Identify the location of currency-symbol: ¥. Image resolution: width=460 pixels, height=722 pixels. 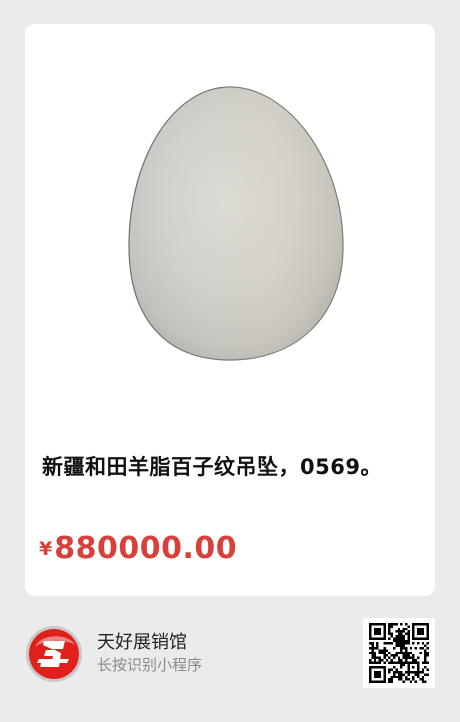
(46, 549).